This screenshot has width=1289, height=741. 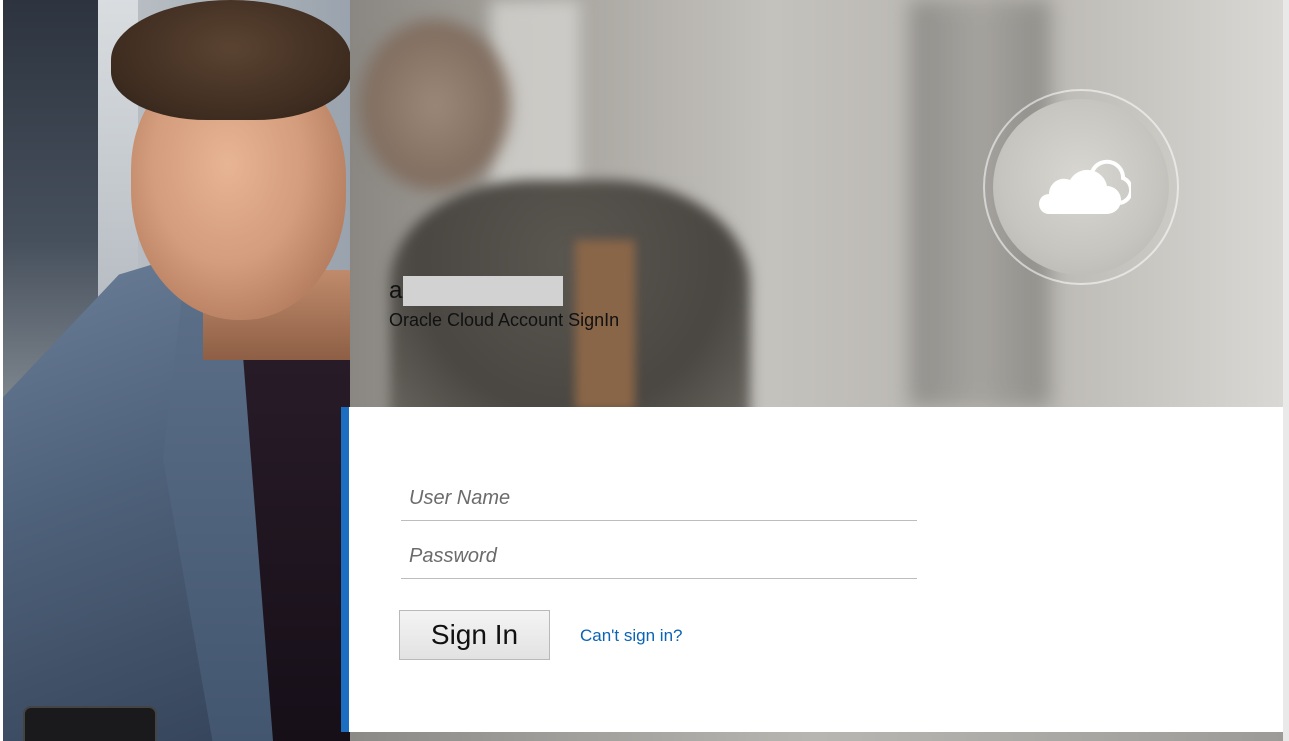 What do you see at coordinates (659, 557) in the screenshot?
I see `password-input` at bounding box center [659, 557].